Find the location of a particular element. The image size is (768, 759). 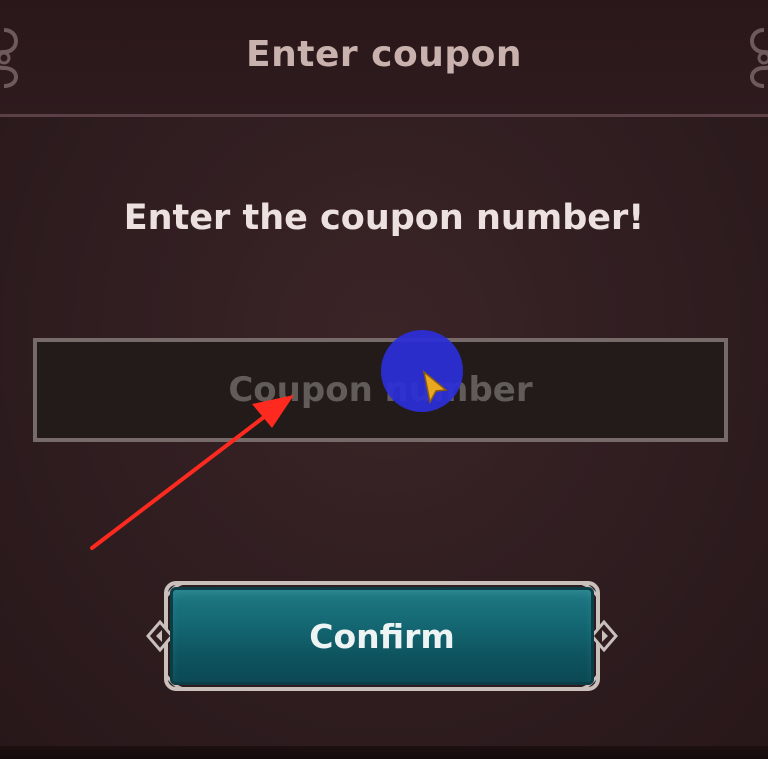

coupon-prompt: Enter the coupon number! is located at coordinates (384, 218).